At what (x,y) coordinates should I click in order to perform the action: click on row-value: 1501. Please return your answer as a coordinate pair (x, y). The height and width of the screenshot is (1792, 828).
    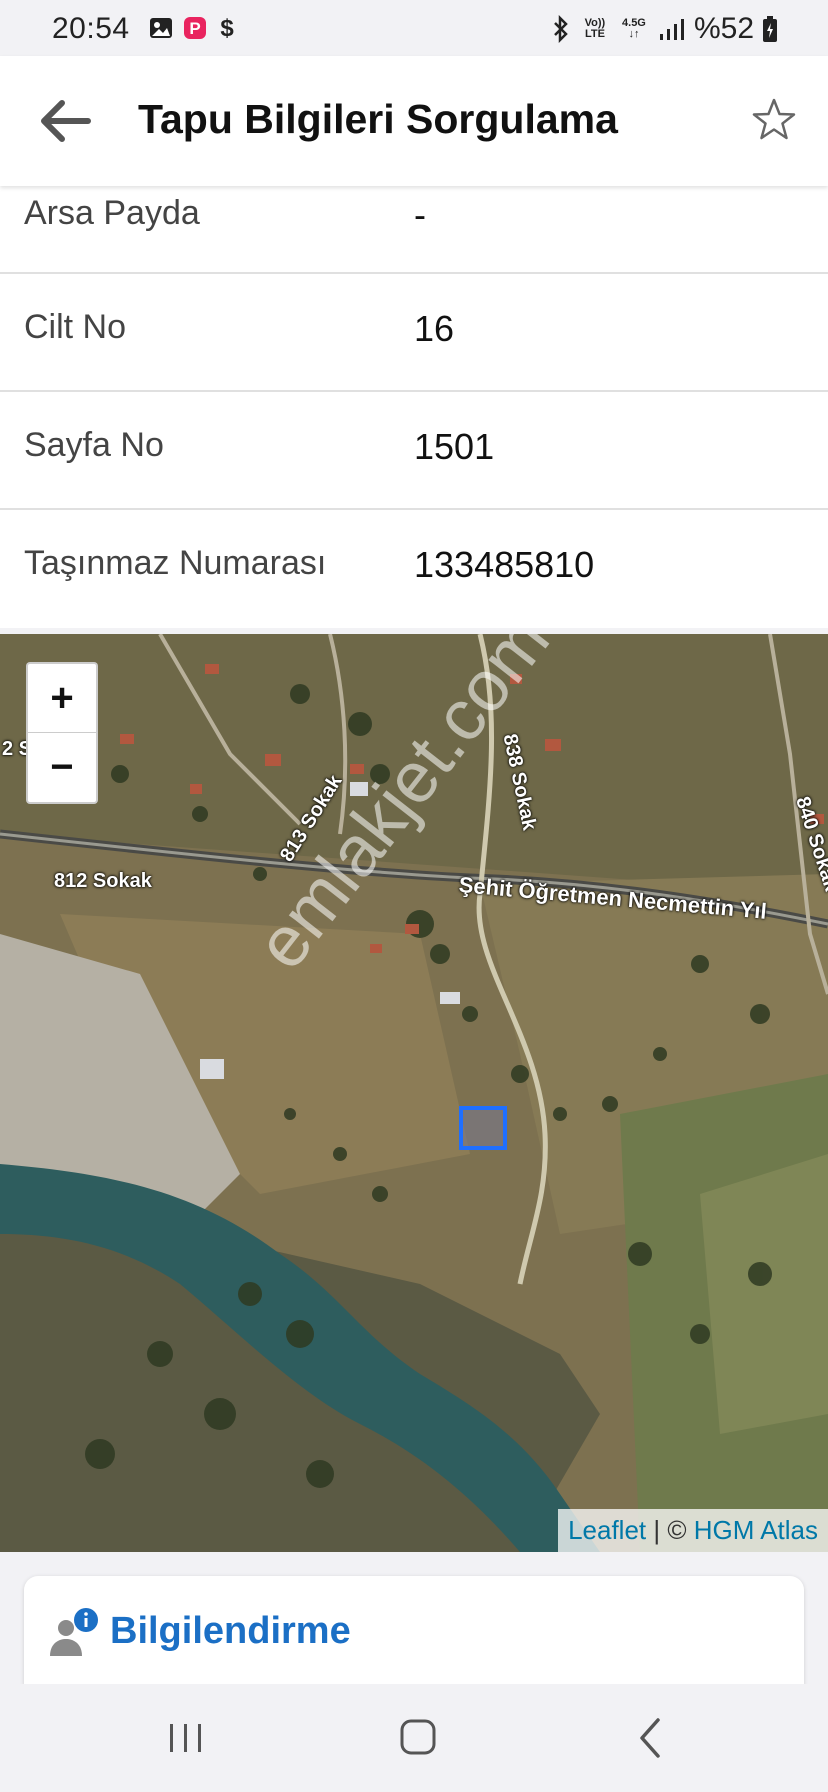
    Looking at the image, I should click on (454, 446).